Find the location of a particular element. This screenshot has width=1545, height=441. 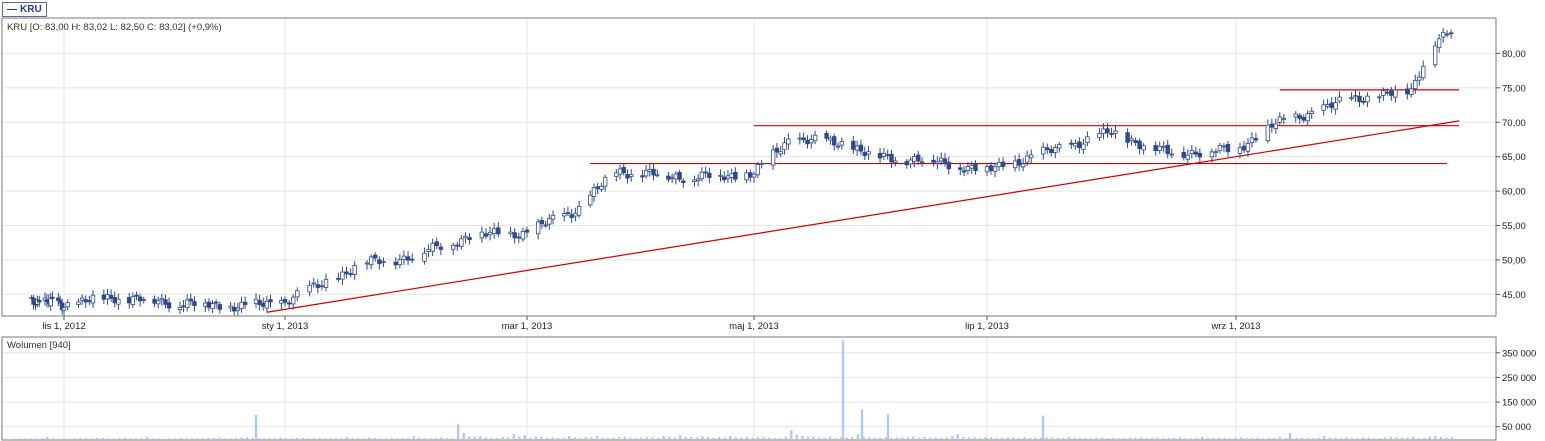

volume-tick-label: 250 000 is located at coordinates (1519, 378).